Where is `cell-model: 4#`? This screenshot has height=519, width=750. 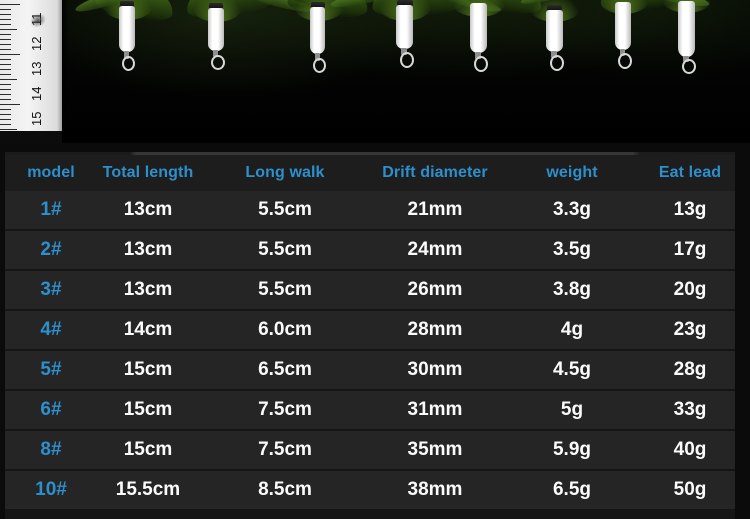
cell-model: 4# is located at coordinates (51, 330).